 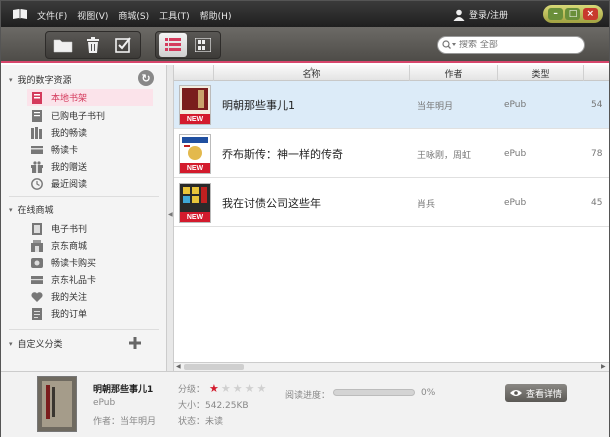 I want to click on book-title: 乔布斯传：神一样的传奇, so click(x=282, y=154).